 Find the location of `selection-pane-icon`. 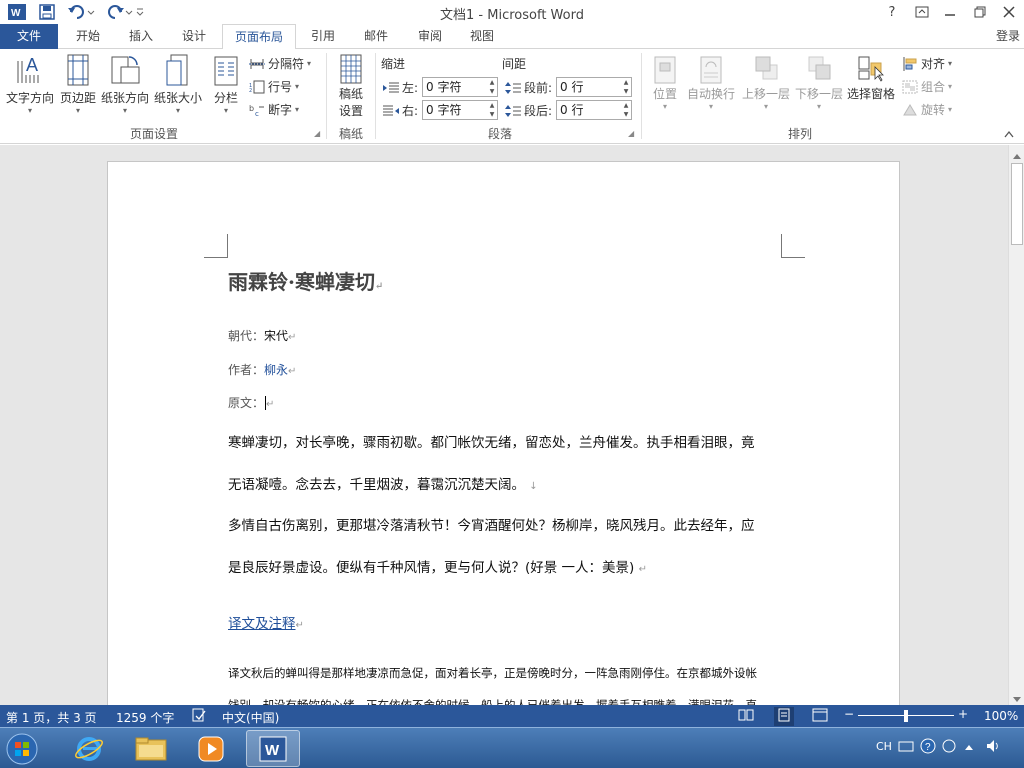

selection-pane-icon is located at coordinates (871, 69).